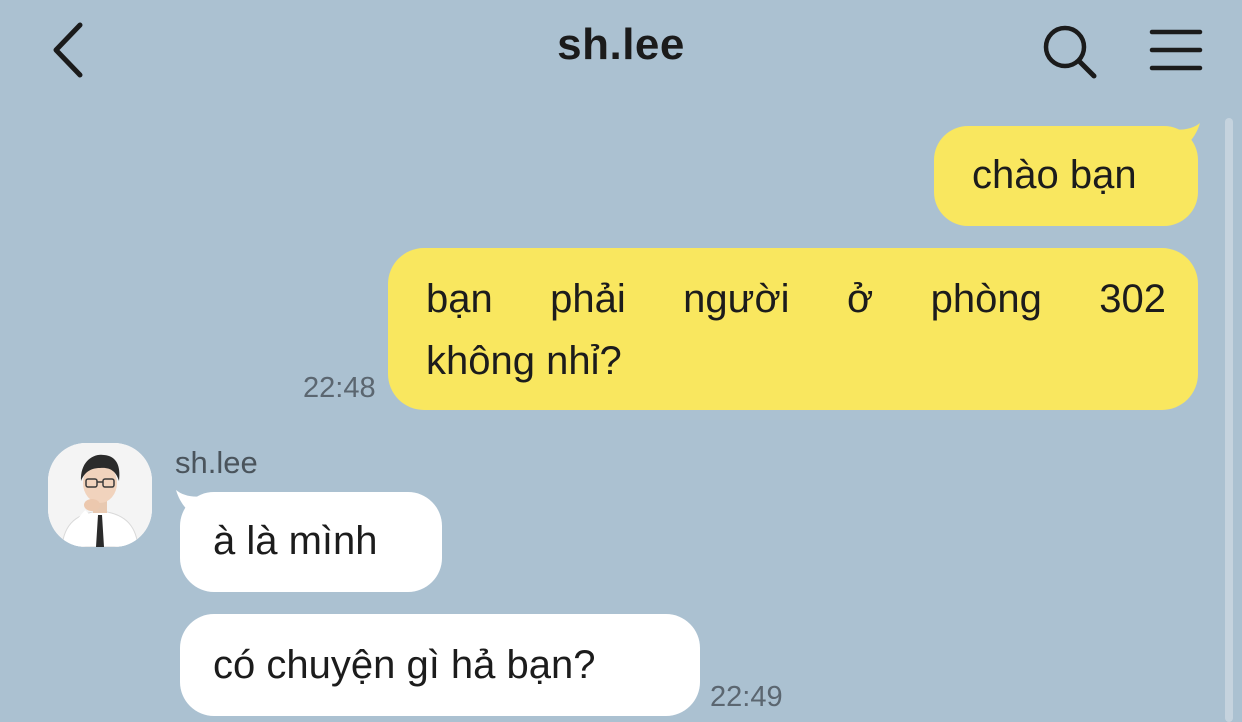  Describe the element at coordinates (1054, 175) in the screenshot. I see `message-text: chào bạn` at that location.